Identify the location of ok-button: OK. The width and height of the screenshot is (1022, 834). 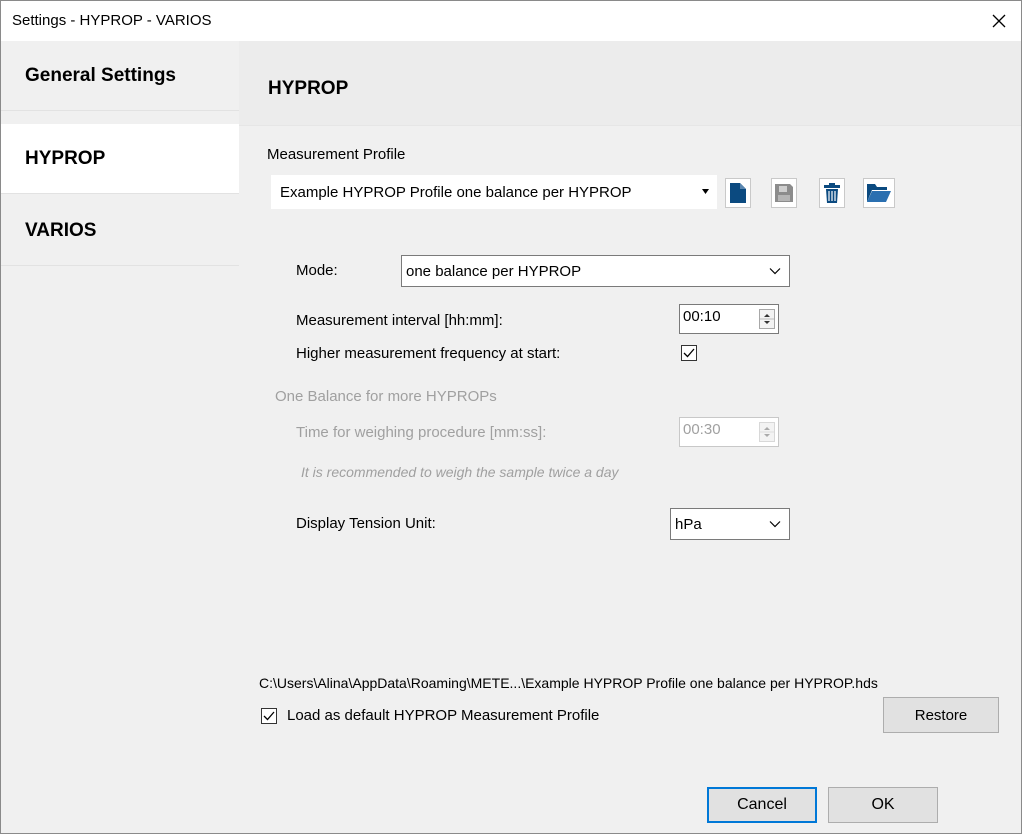
(883, 805).